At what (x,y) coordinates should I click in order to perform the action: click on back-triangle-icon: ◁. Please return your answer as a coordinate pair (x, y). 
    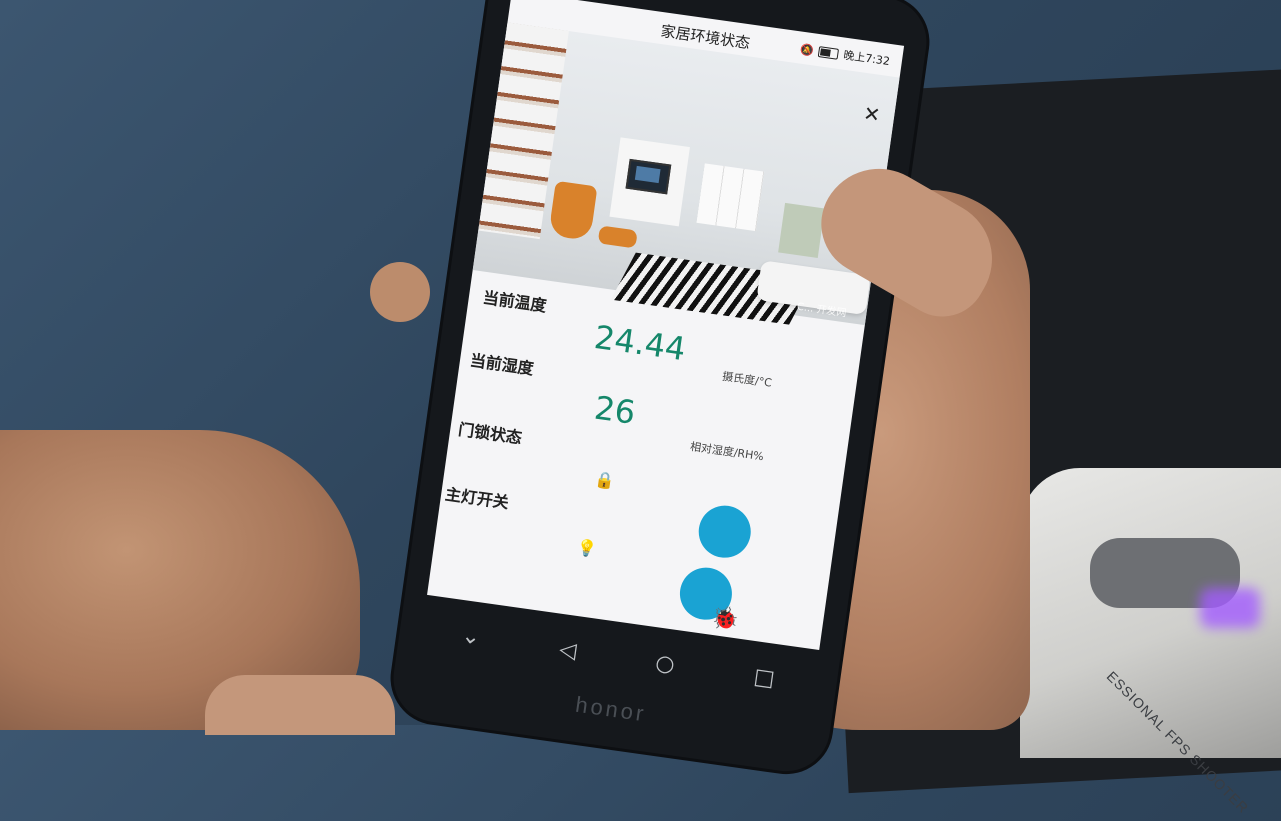
    Looking at the image, I should click on (568, 649).